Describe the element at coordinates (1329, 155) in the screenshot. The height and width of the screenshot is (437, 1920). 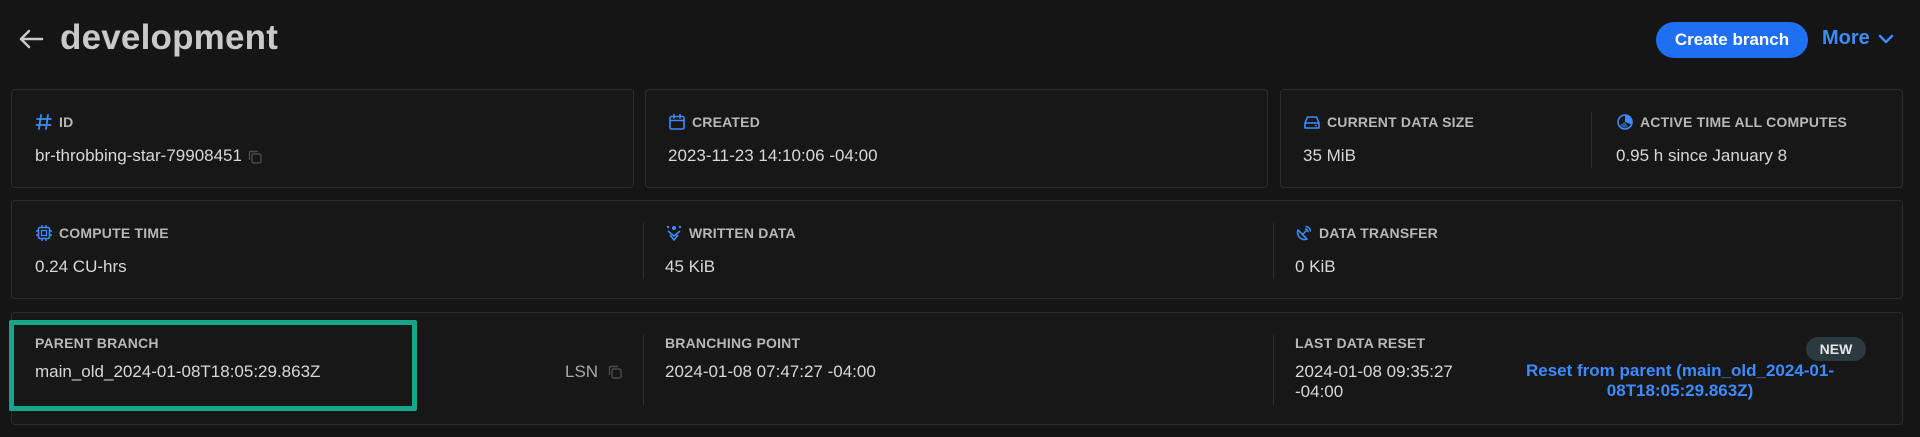
I see `data-size-value: 35 MiB` at that location.